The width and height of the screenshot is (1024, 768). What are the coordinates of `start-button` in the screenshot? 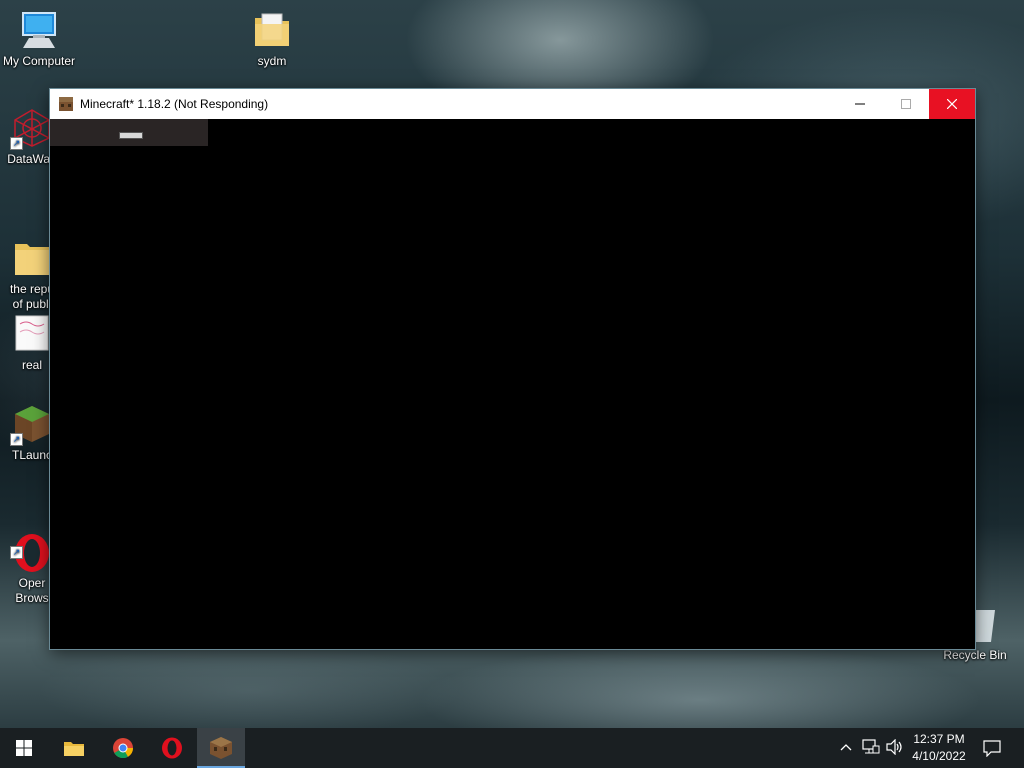 It's located at (24, 748).